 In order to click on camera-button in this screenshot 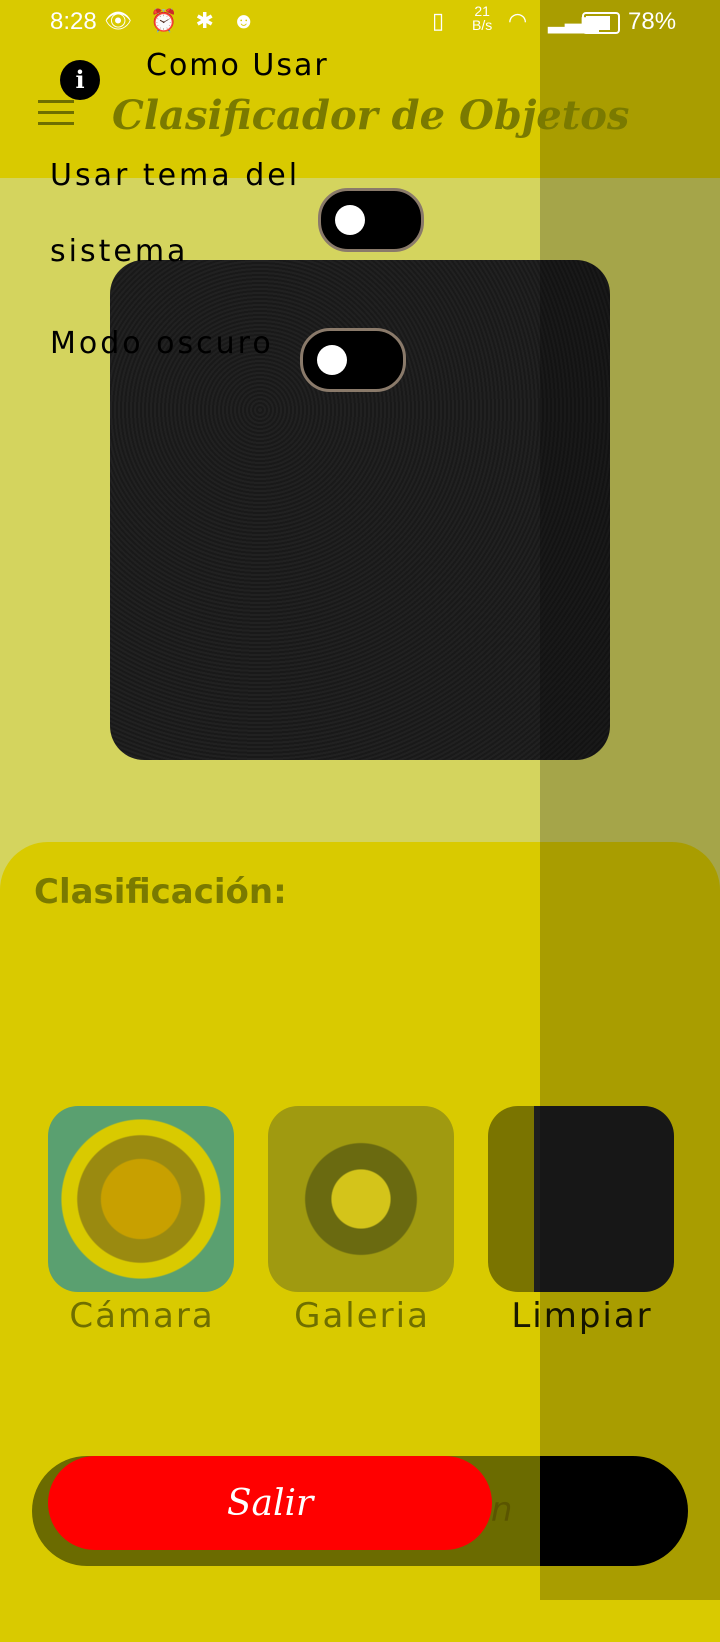, I will do `click(141, 1199)`.